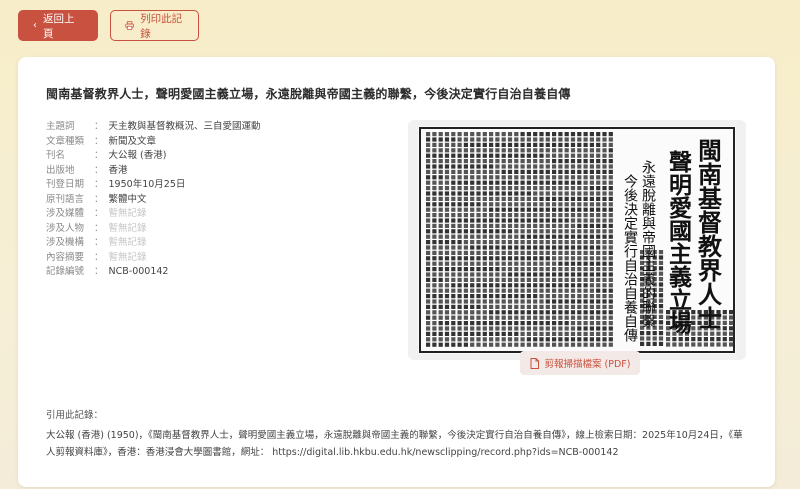  Describe the element at coordinates (75, 415) in the screenshot. I see `citation-label: 引用此記錄：` at that location.